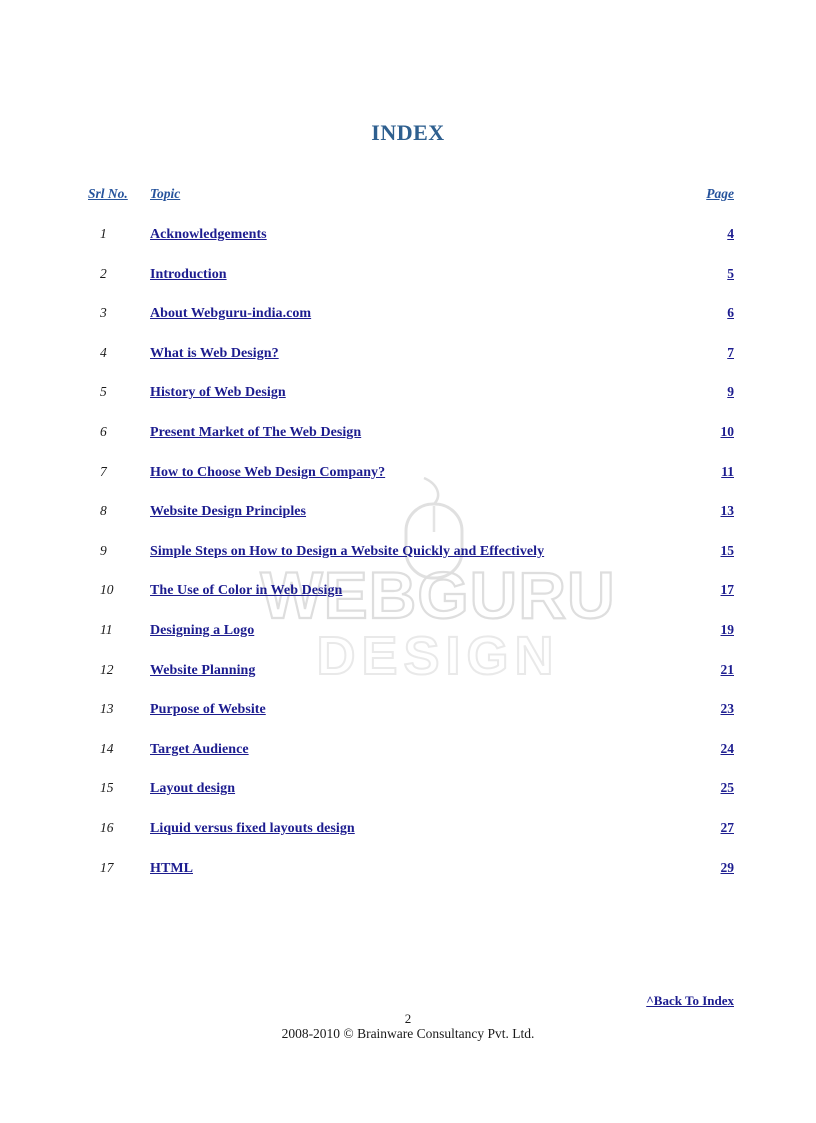 This screenshot has width=816, height=1123. Describe the element at coordinates (202, 630) in the screenshot. I see `toc-topic-link: Designing a Logo` at that location.